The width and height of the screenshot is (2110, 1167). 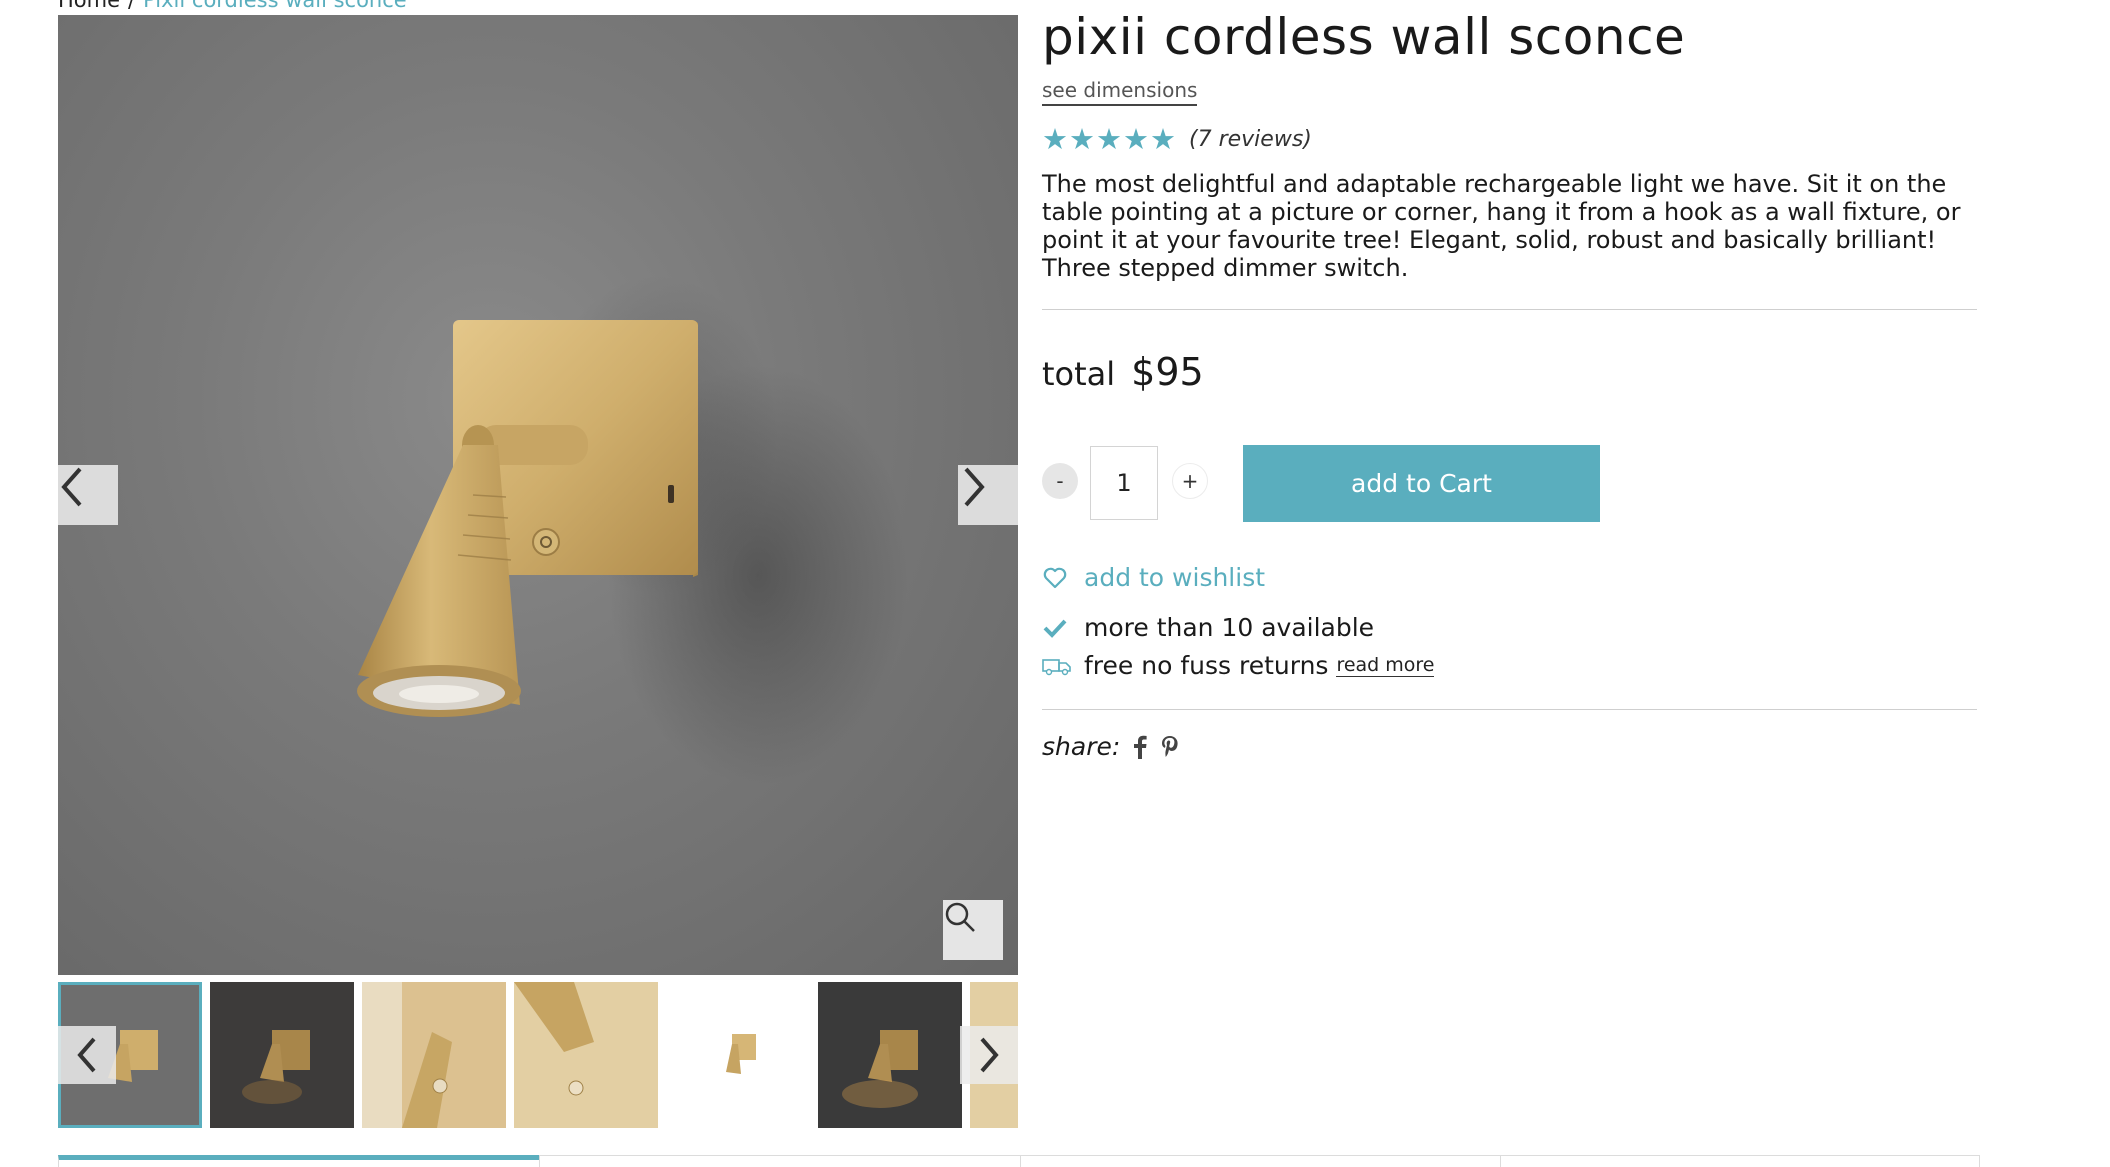 I want to click on share-label: share:, so click(x=1081, y=746).